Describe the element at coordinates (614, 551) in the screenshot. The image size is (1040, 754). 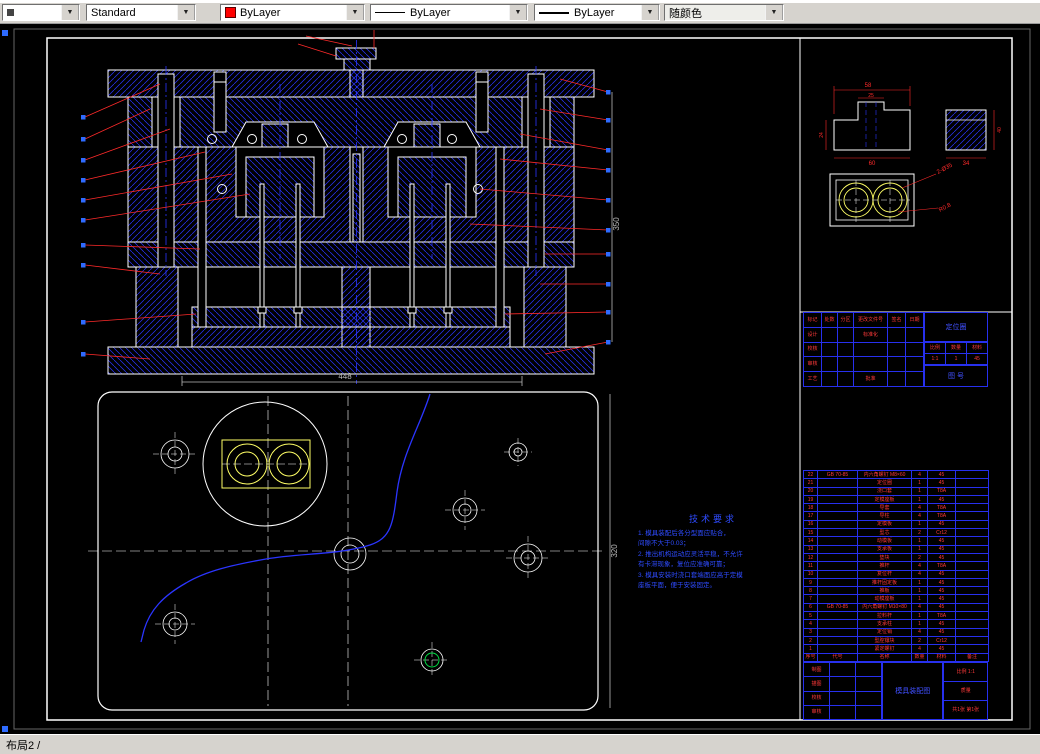
I see `dimension-label: 320` at that location.